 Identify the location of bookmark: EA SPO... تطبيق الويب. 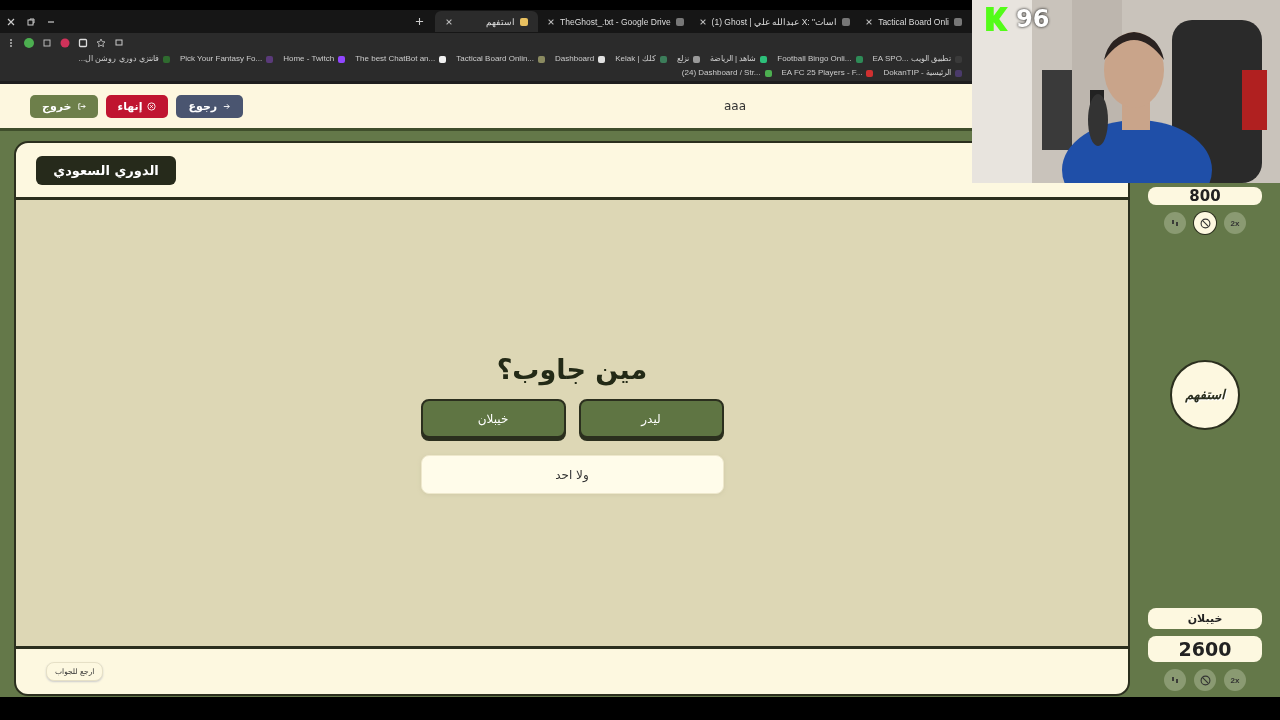
(917, 59).